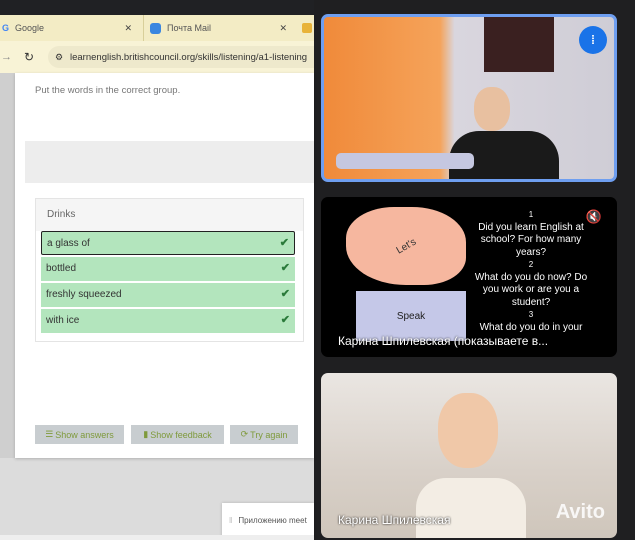 This screenshot has height=540, width=635. I want to click on slide-shape-lets: Let's, so click(406, 246).